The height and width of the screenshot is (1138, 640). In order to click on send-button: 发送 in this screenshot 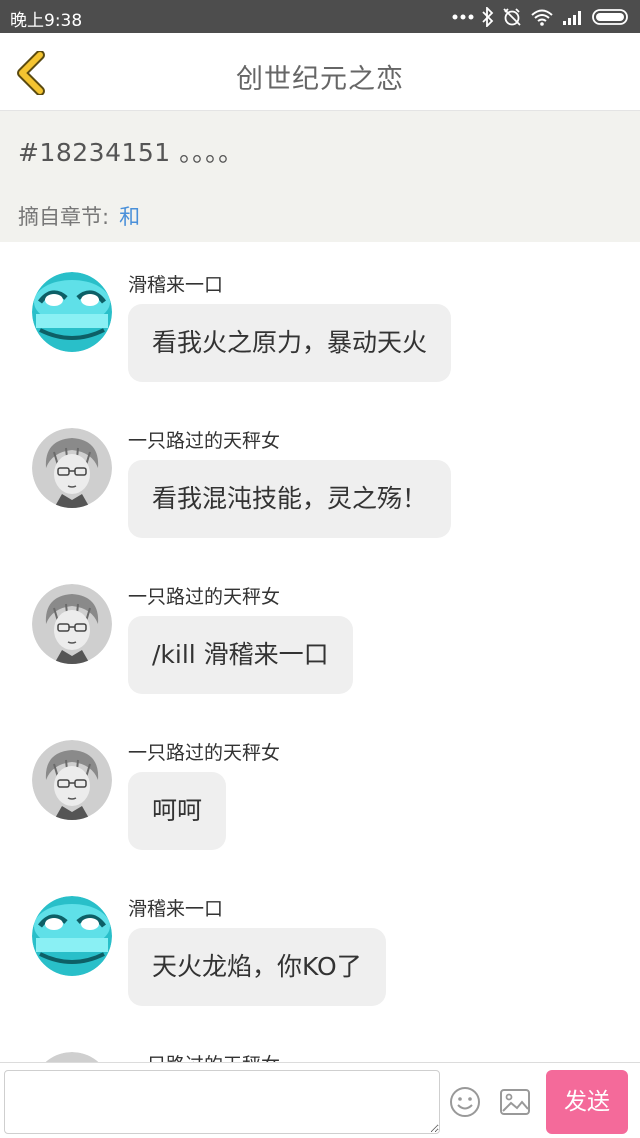, I will do `click(587, 1102)`.